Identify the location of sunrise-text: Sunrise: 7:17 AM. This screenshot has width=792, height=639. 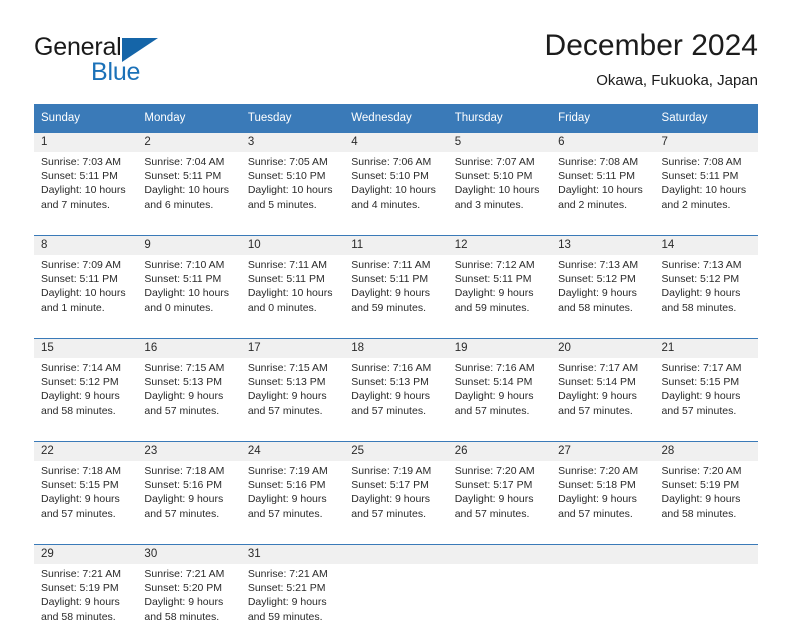
(603, 368).